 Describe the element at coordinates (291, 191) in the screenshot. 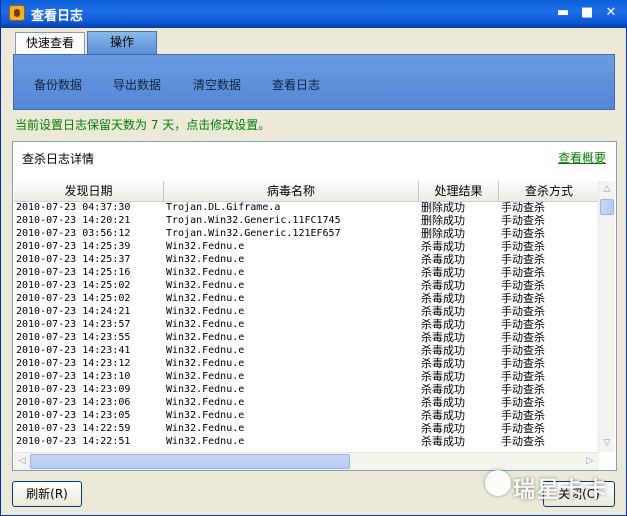

I see `column-header-virus-name: 病毒名称` at that location.